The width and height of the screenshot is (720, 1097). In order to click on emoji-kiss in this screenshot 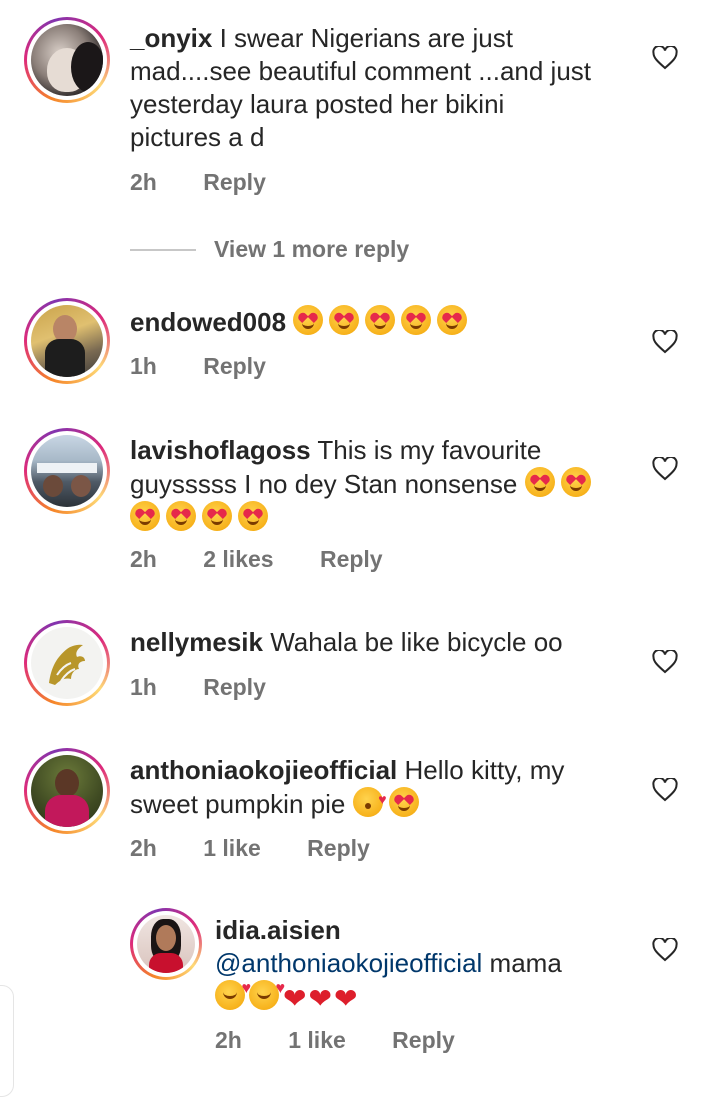, I will do `click(369, 800)`.